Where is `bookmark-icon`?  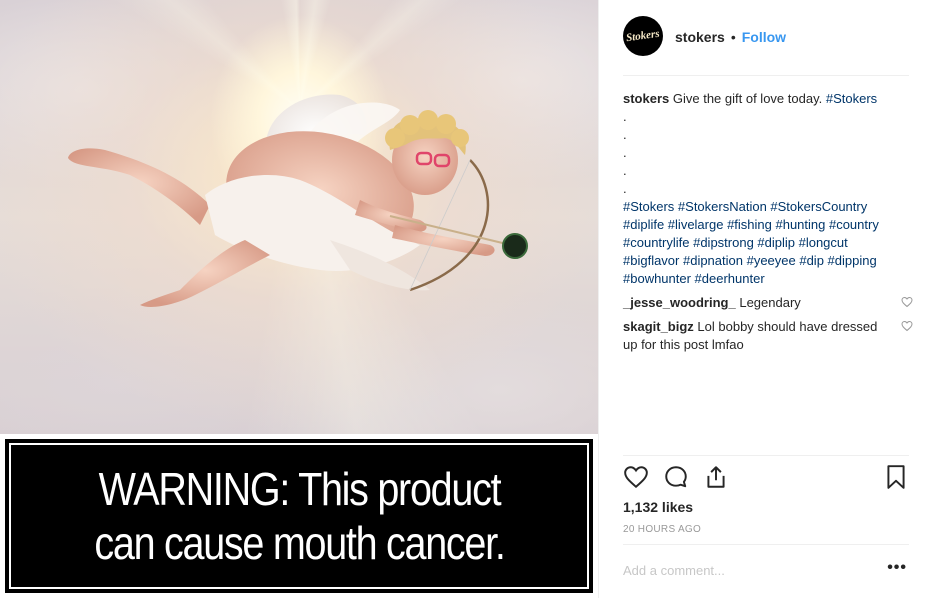 bookmark-icon is located at coordinates (896, 477).